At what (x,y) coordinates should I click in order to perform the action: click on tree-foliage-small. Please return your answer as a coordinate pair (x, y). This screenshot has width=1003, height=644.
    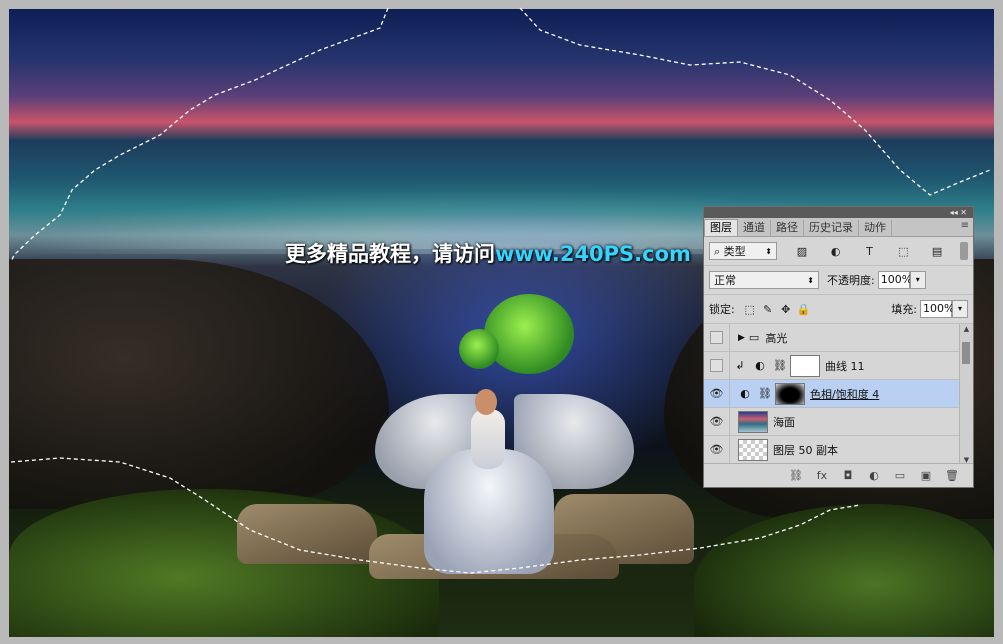
    Looking at the image, I should click on (479, 349).